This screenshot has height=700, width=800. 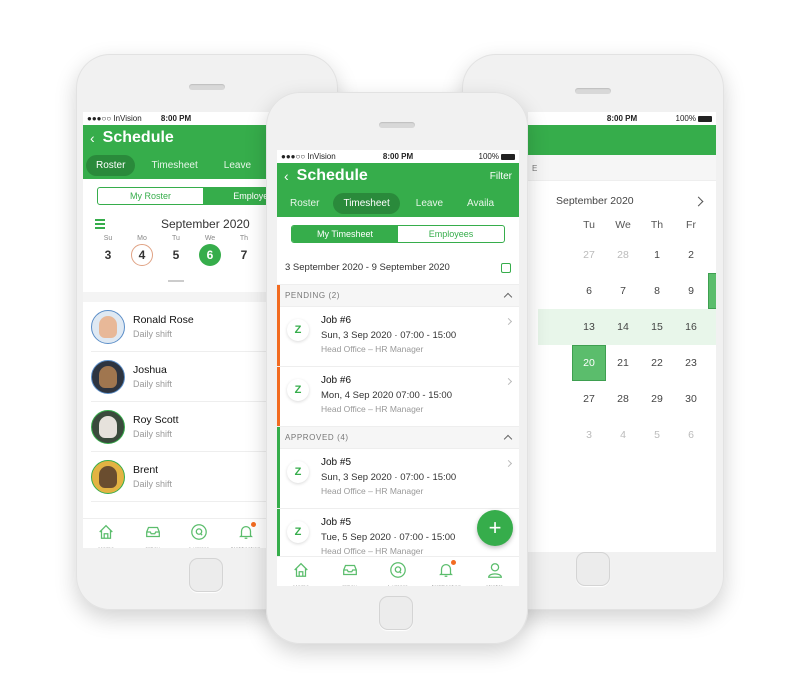 What do you see at coordinates (623, 435) in the screenshot?
I see `calendar-day: 4` at bounding box center [623, 435].